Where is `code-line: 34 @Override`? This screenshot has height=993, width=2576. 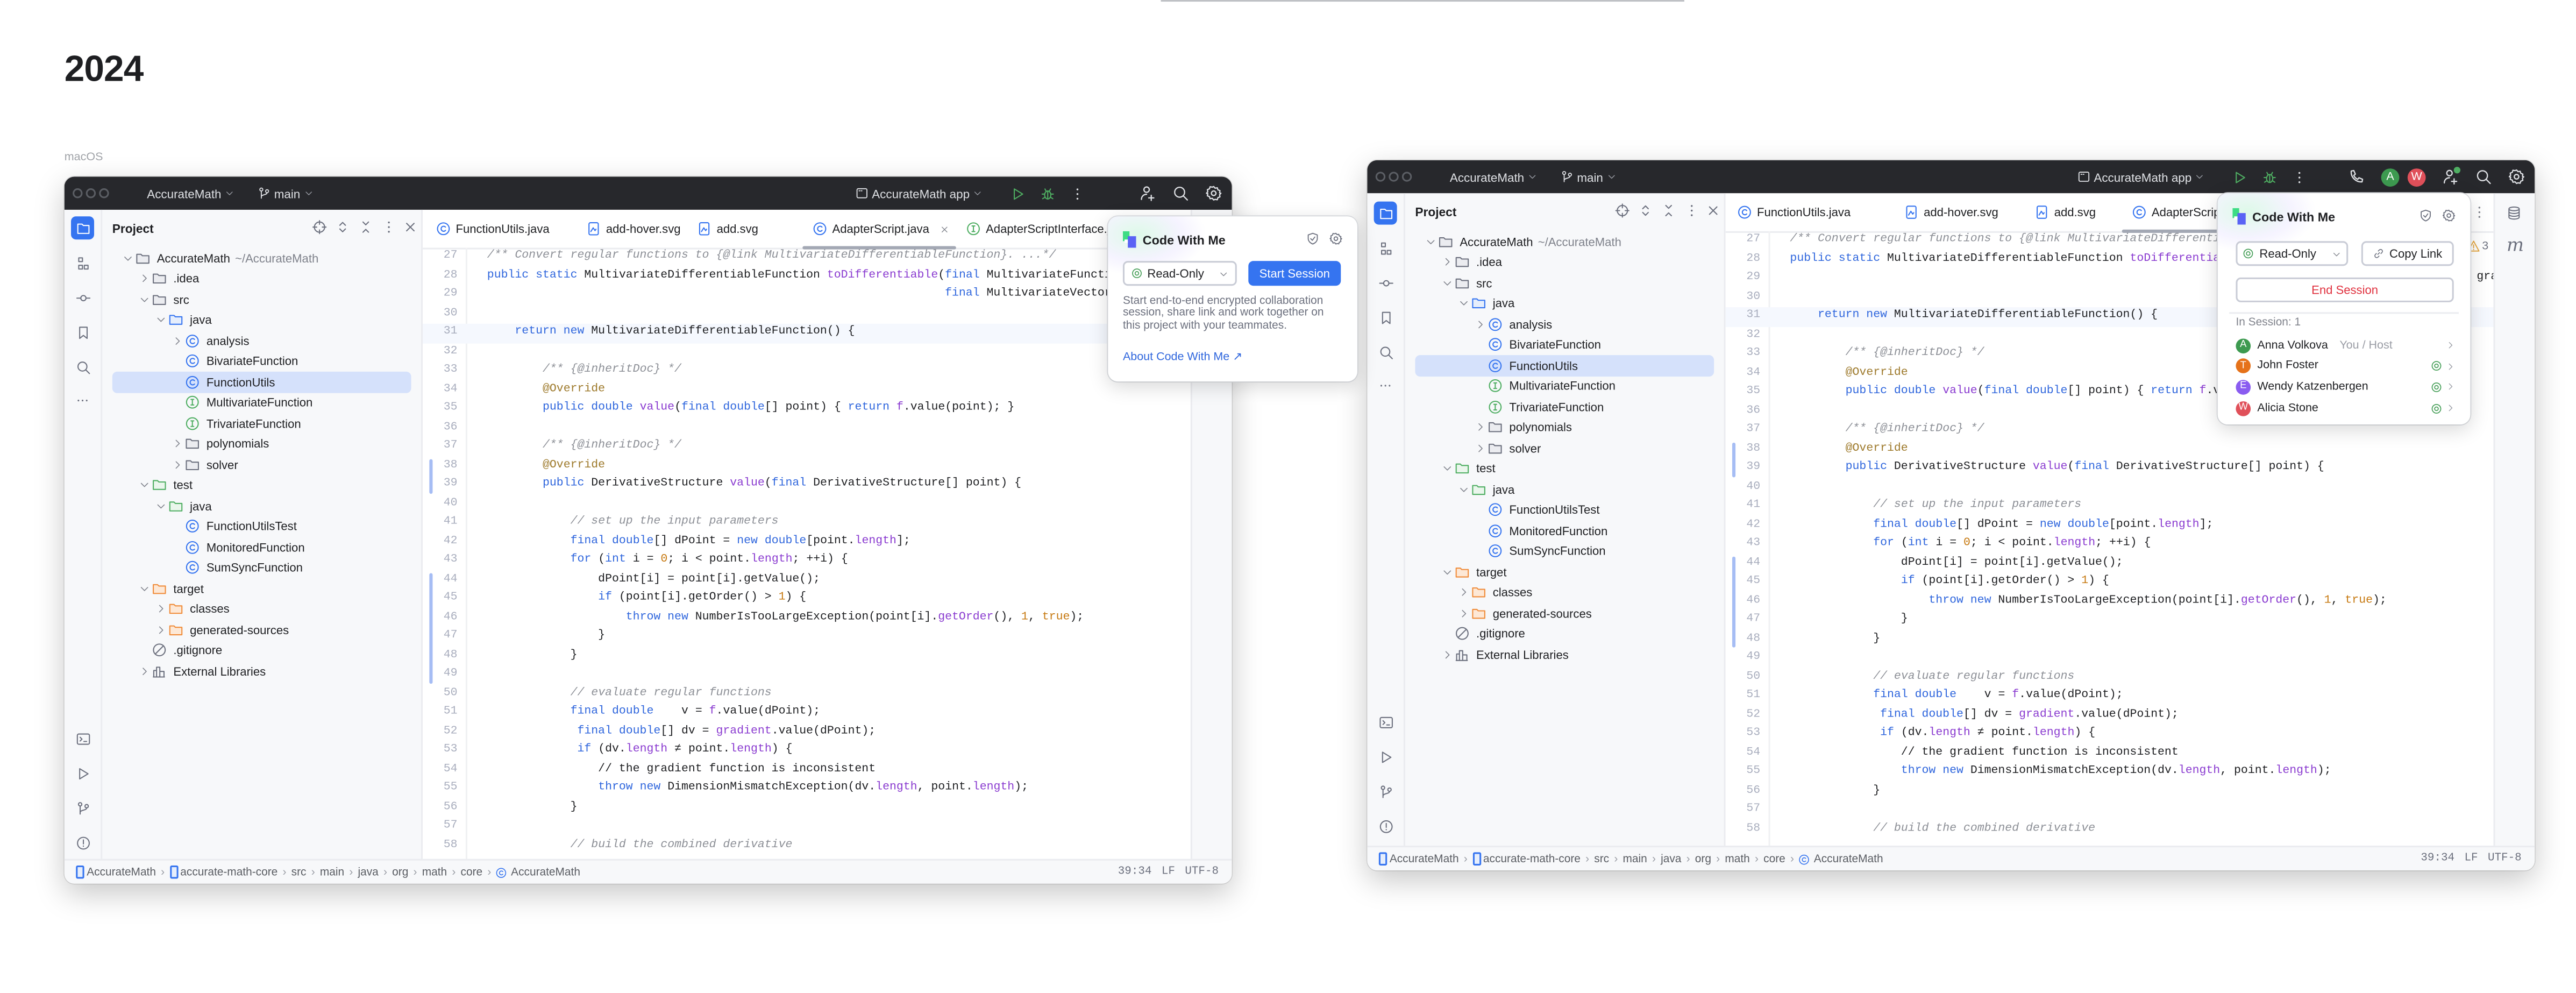
code-line: 34 @Override is located at coordinates (807, 390).